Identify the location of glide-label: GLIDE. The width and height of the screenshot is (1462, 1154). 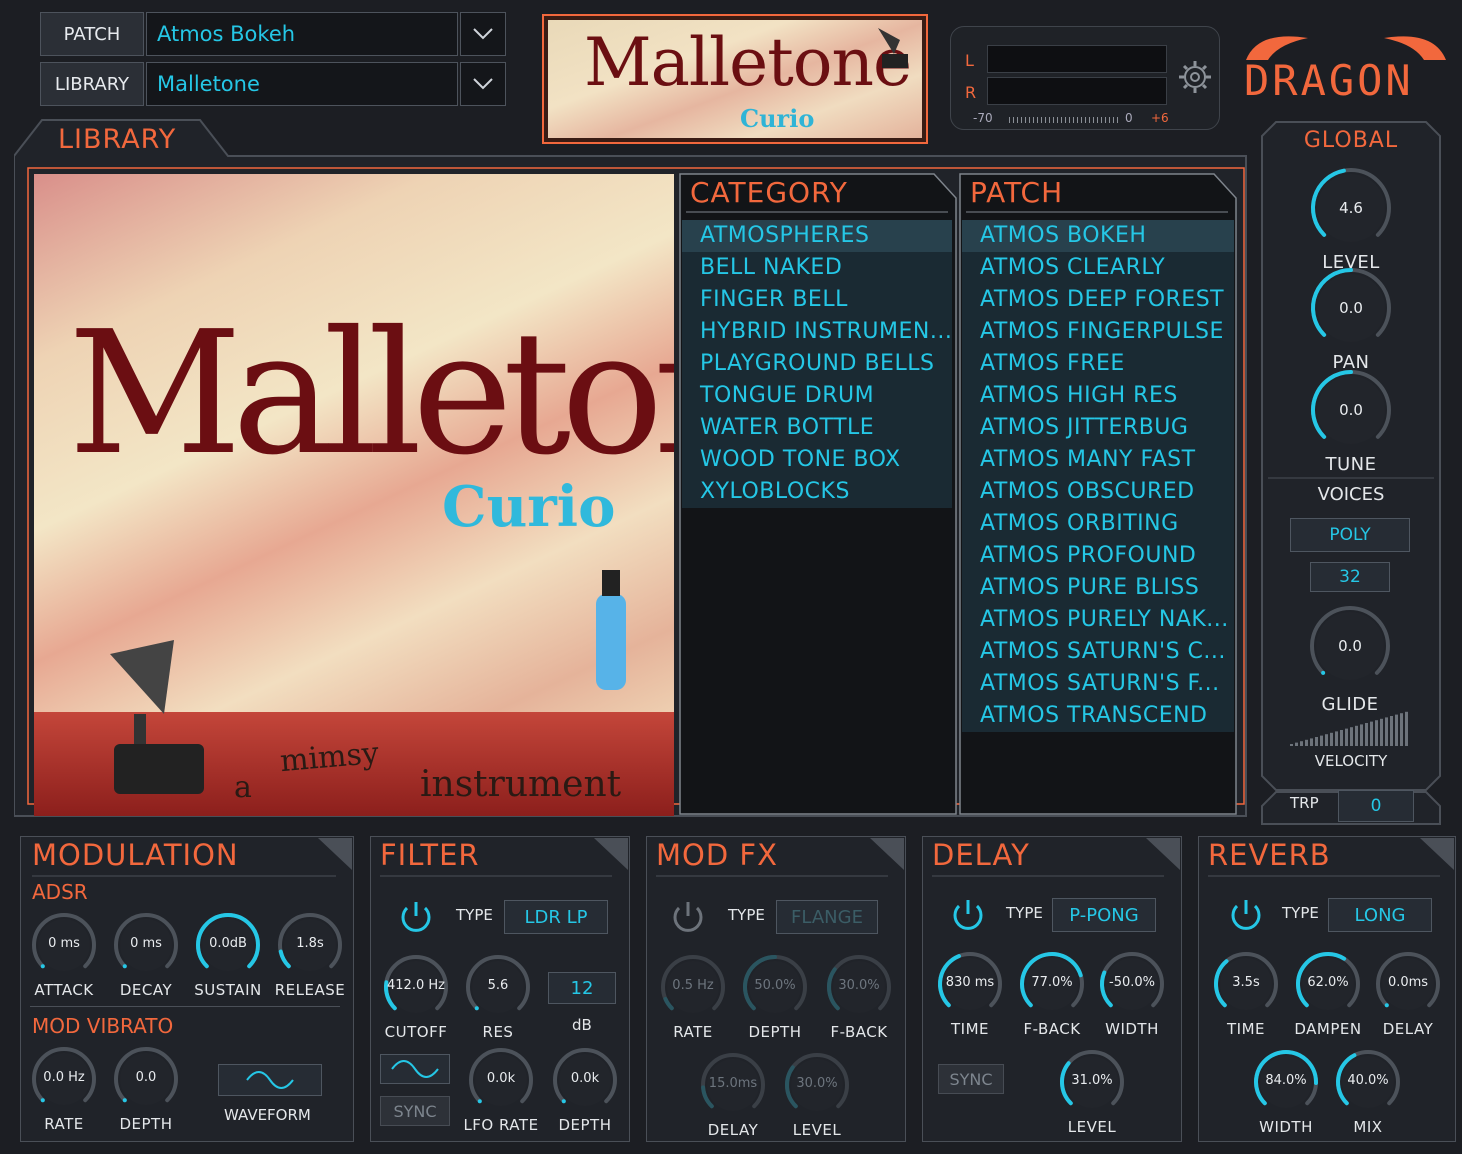
(1350, 704).